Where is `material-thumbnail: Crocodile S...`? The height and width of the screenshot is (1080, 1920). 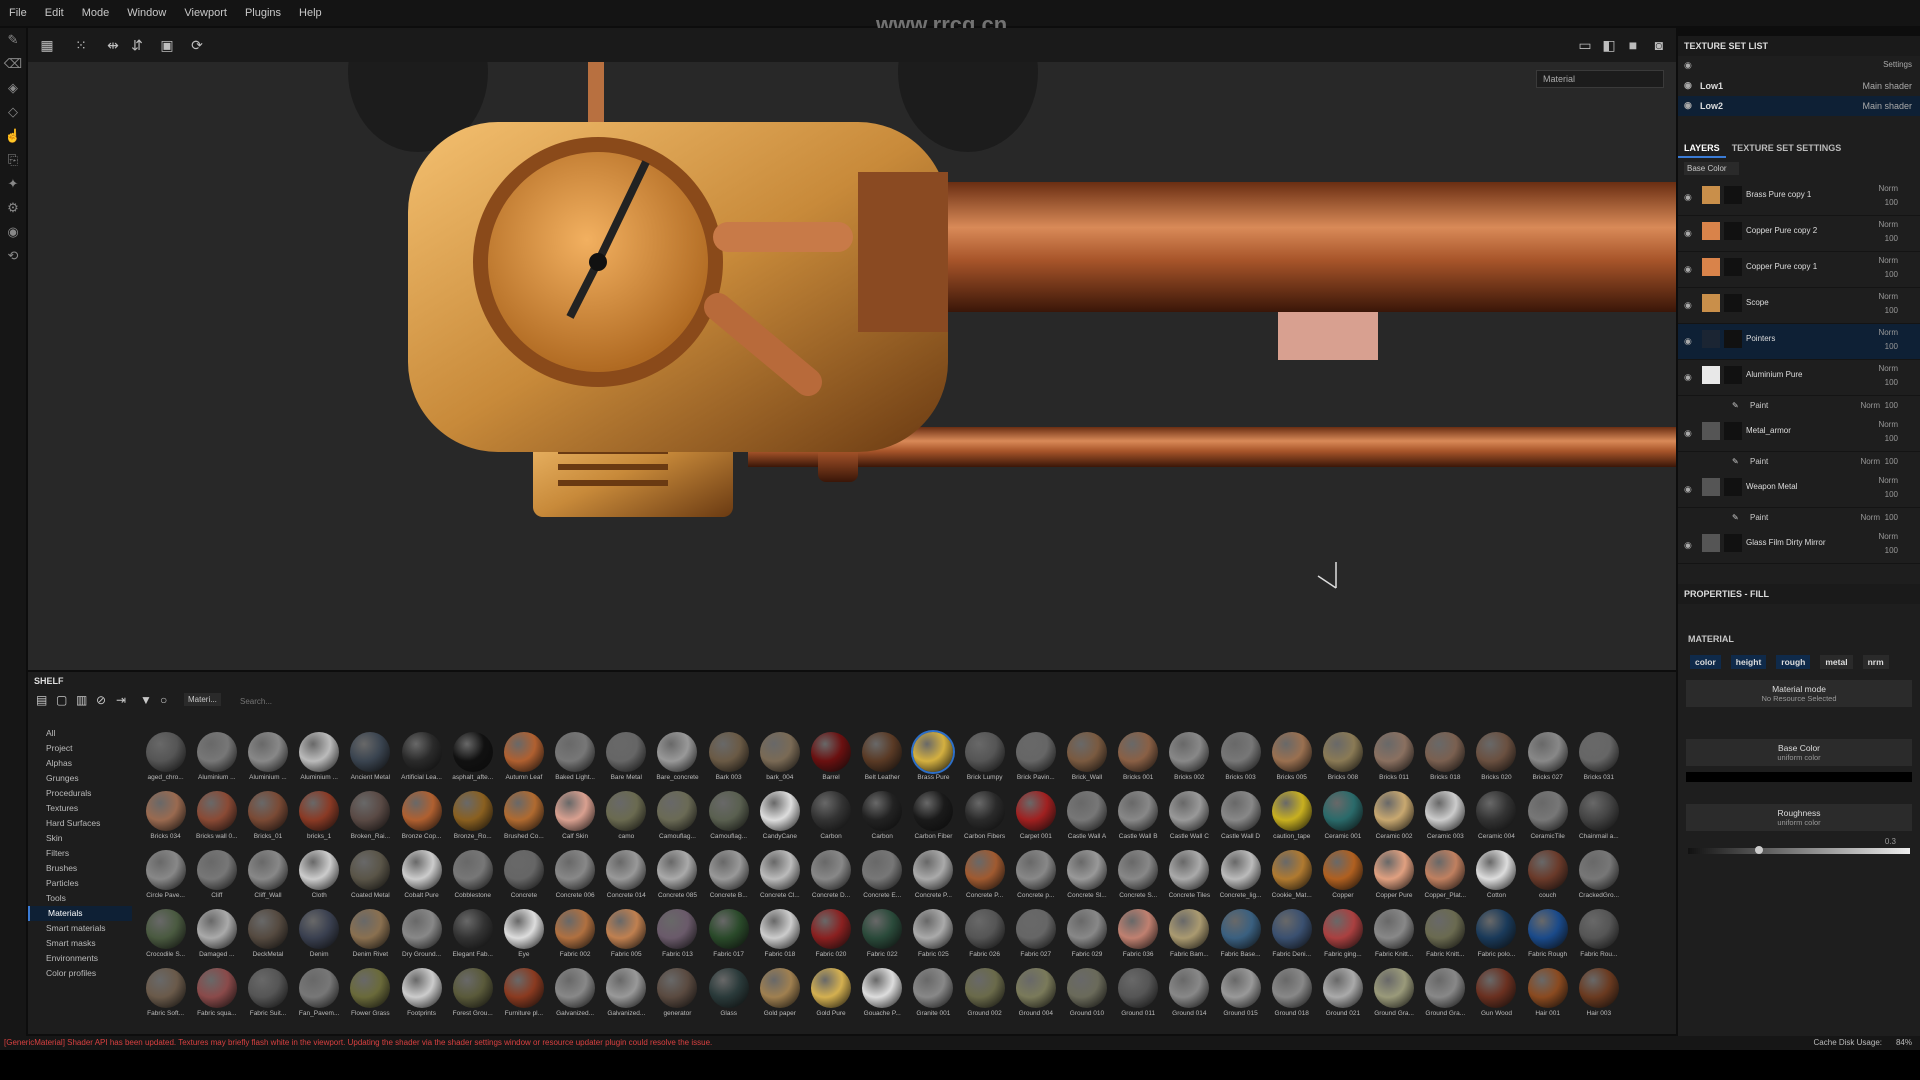 material-thumbnail: Crocodile S... is located at coordinates (165, 934).